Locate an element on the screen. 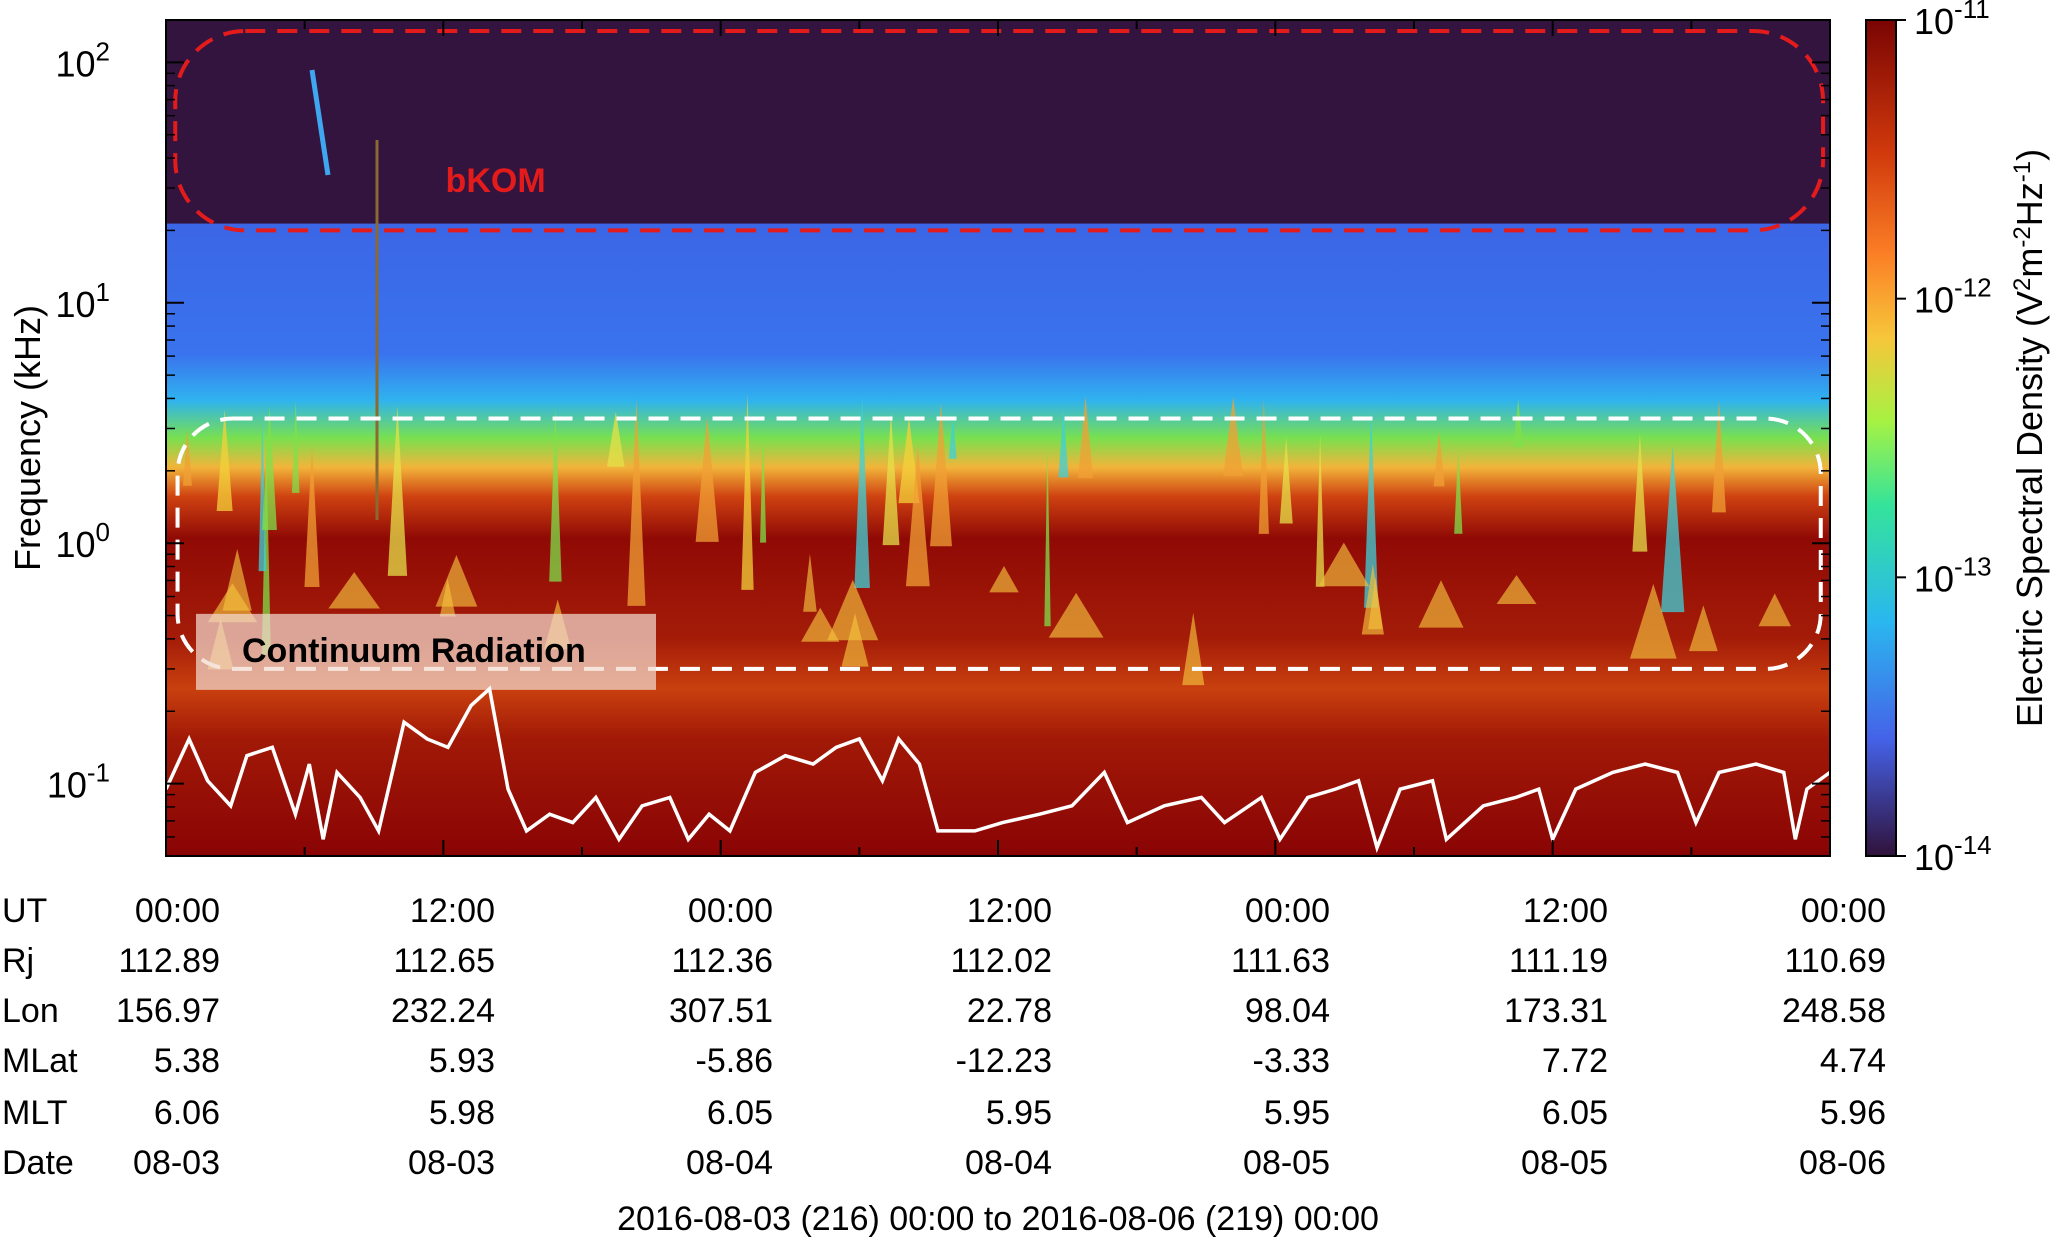 Image resolution: width=2069 pixels, height=1243 pixels. y-axis-title: Frequency (kHz) is located at coordinates (27, 438).